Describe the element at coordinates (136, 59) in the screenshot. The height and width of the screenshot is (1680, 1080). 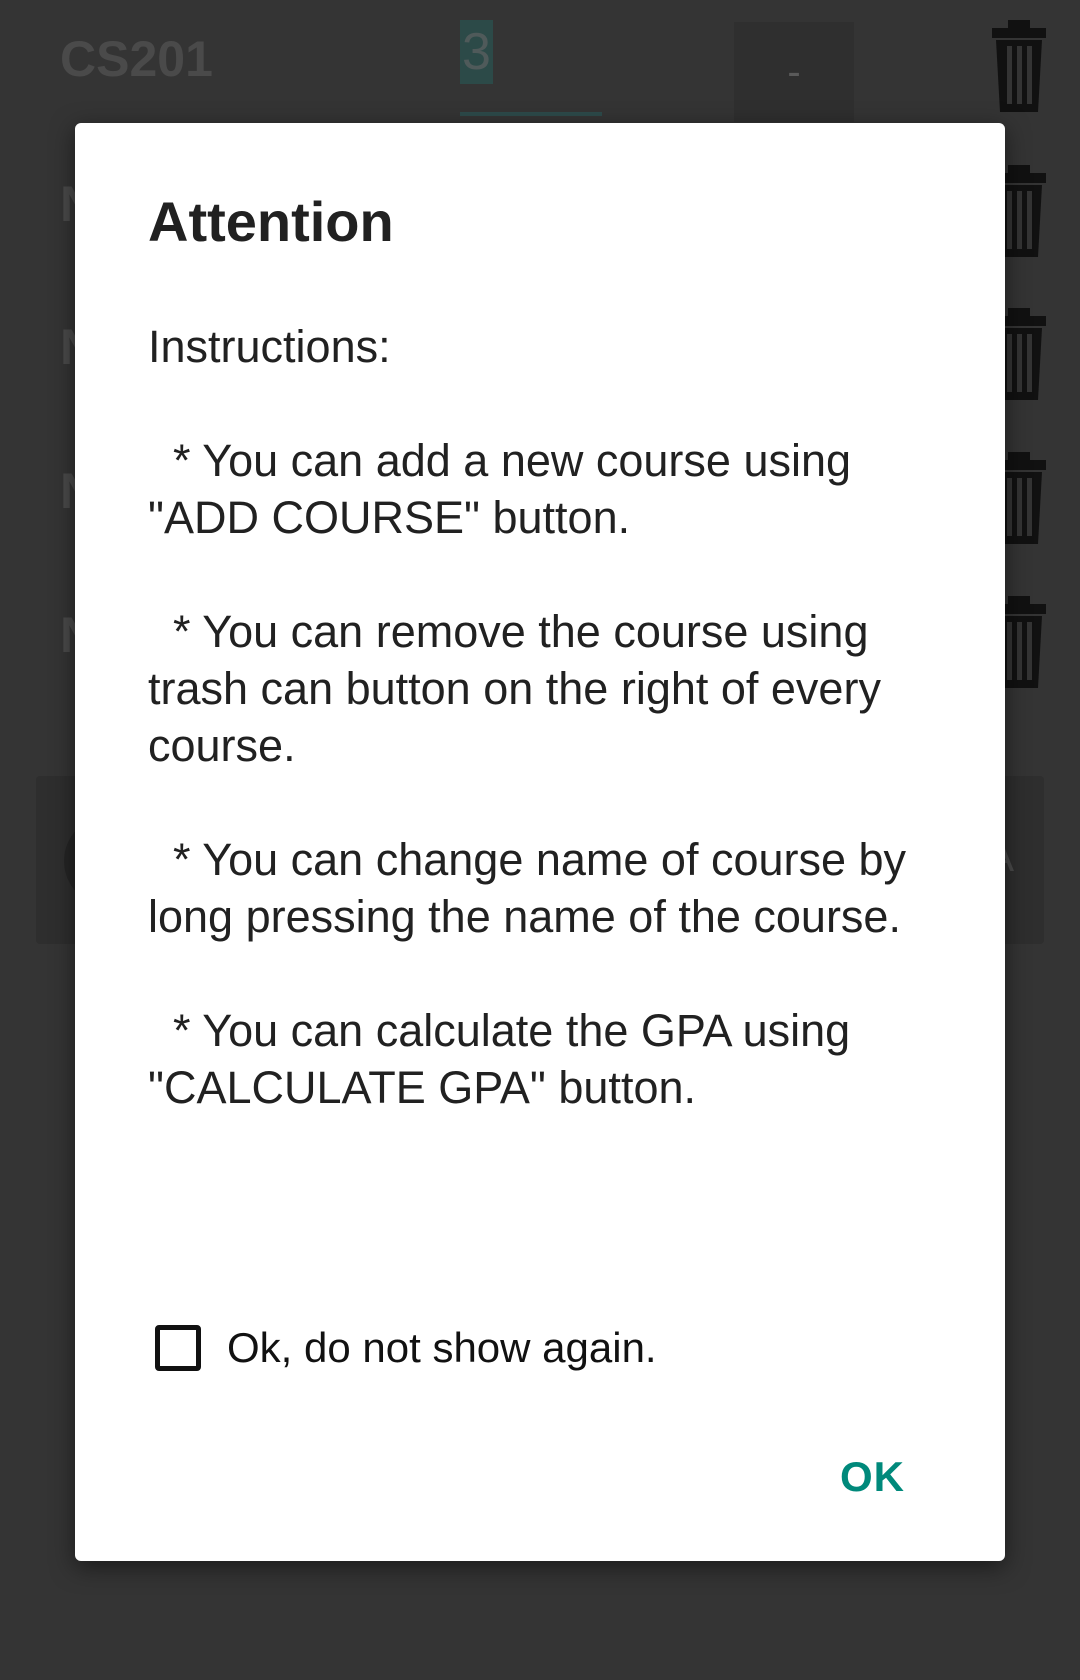
I see `course-name: CS201` at that location.